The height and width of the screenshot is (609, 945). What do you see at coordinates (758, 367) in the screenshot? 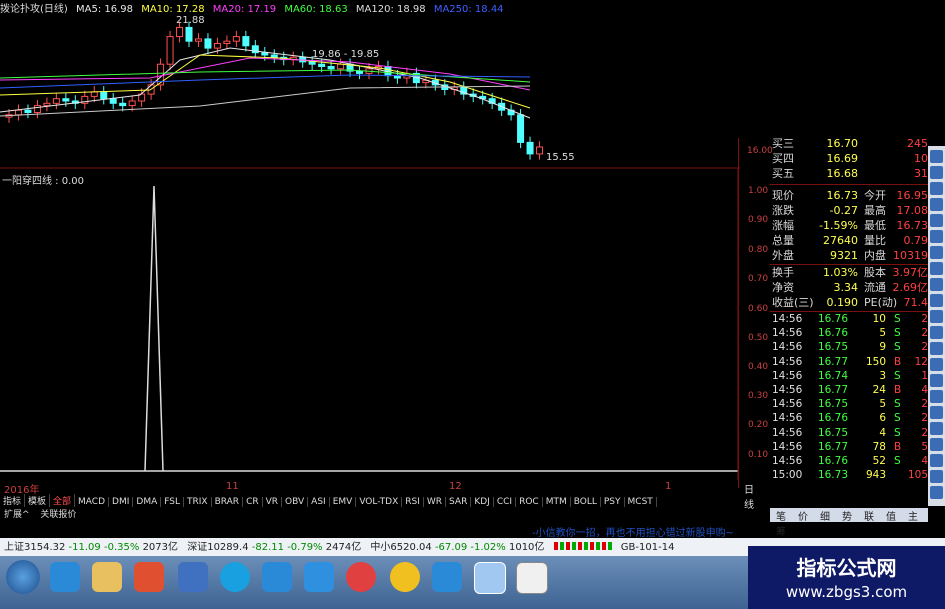
I see `indicator-axis-tick: 0.40` at bounding box center [758, 367].